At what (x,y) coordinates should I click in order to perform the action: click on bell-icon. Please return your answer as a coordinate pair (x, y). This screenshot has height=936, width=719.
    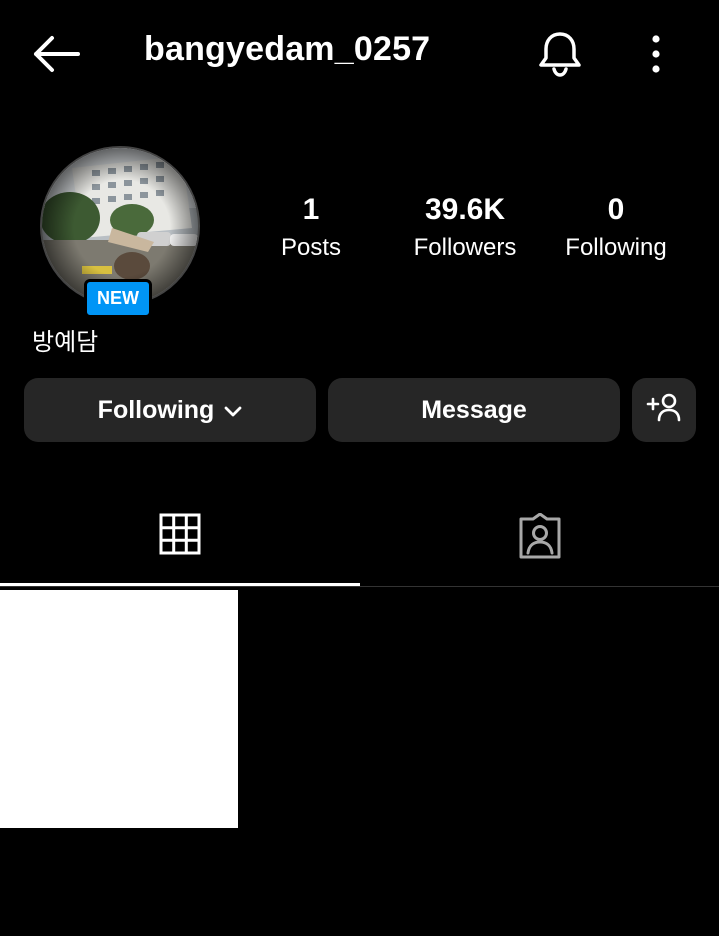
    Looking at the image, I should click on (560, 53).